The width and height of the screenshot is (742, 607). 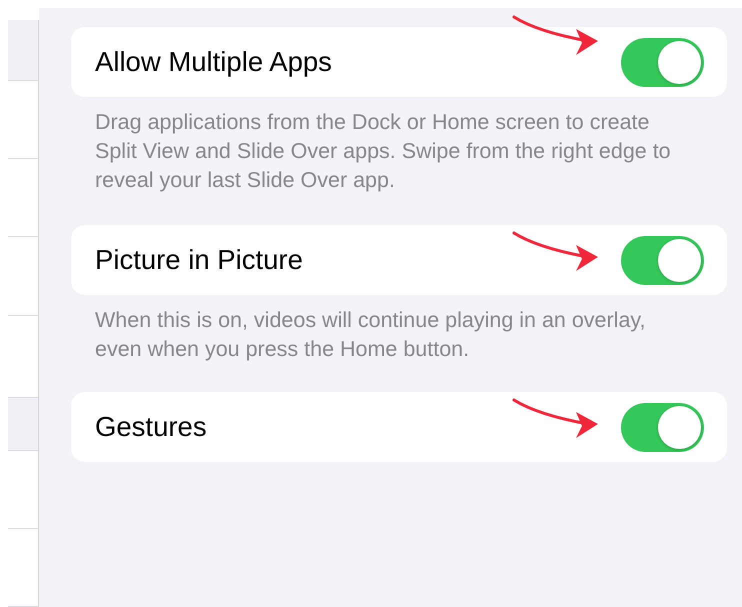 What do you see at coordinates (371, 335) in the screenshot?
I see `setting-description: When this is on, videos will continue playing in an overlay, even when you press the Home button.` at bounding box center [371, 335].